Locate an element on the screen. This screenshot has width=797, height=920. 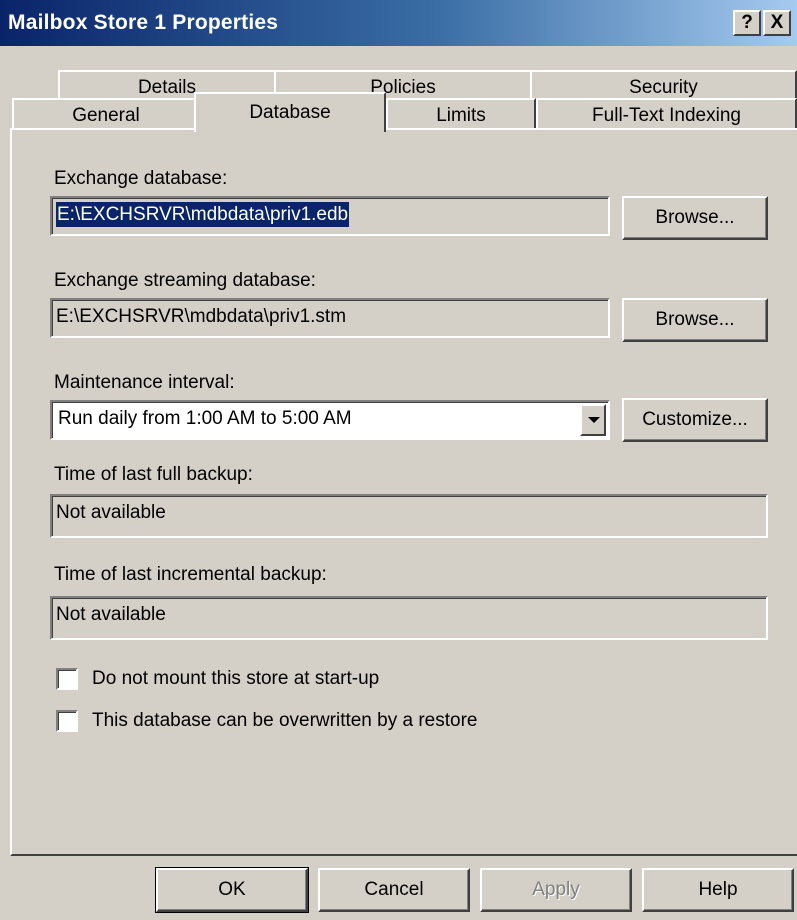
title-bar: Mailbox Store 1 Properties ? X is located at coordinates (398, 23).